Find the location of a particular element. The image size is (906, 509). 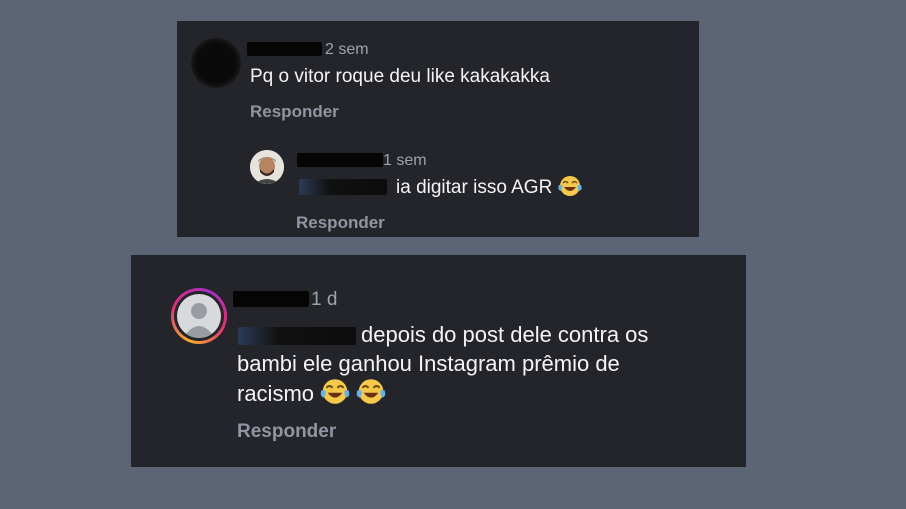

mention-redacted is located at coordinates (343, 187).